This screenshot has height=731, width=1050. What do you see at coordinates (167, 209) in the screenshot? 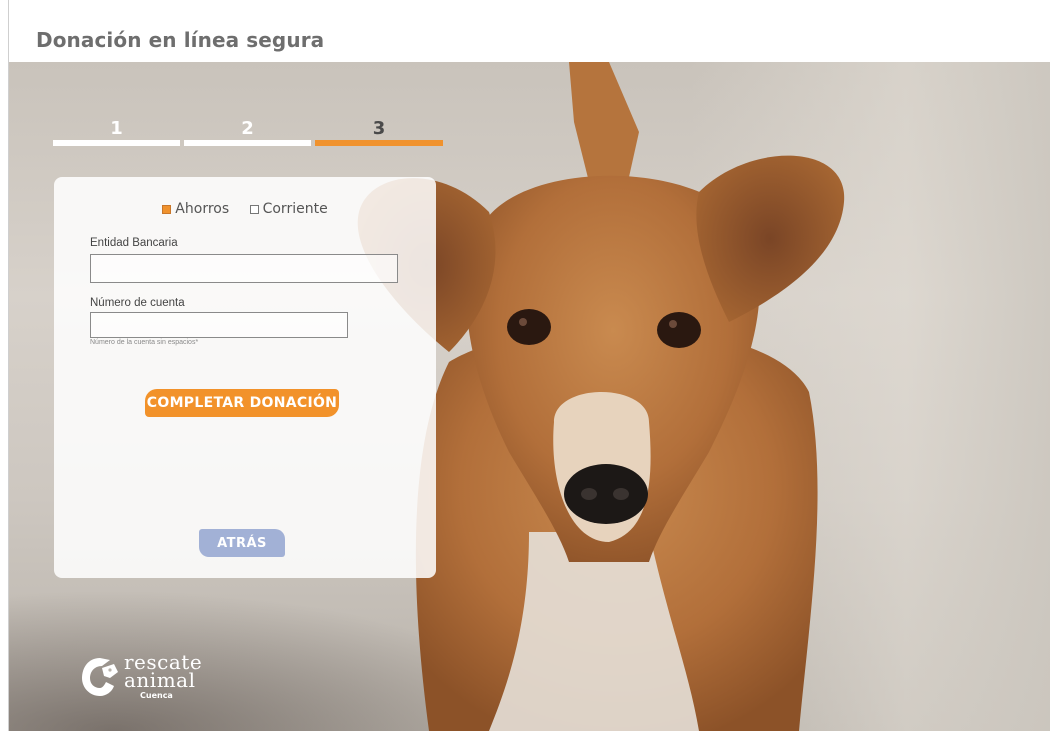
I see `checked-box-icon` at bounding box center [167, 209].